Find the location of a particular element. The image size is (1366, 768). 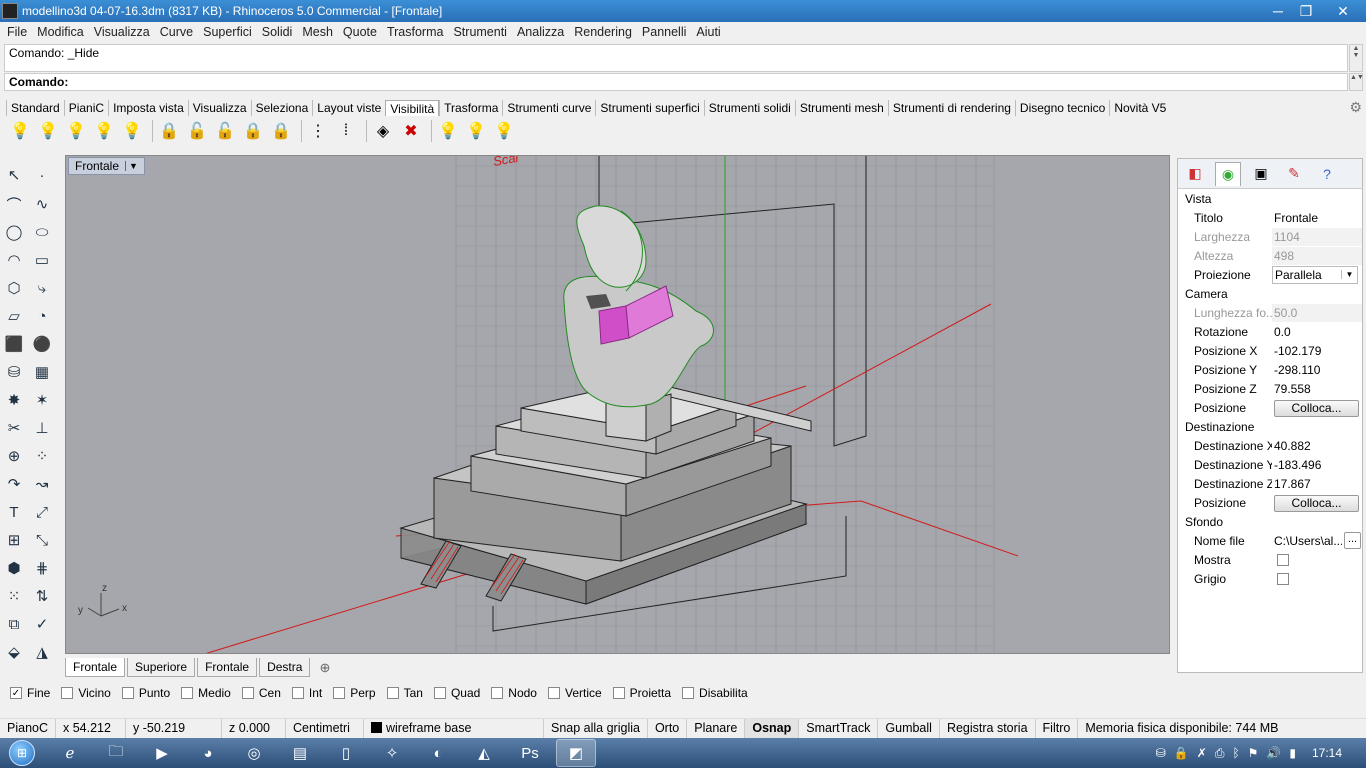

show-points-icon: ⁞ is located at coordinates (346, 131).